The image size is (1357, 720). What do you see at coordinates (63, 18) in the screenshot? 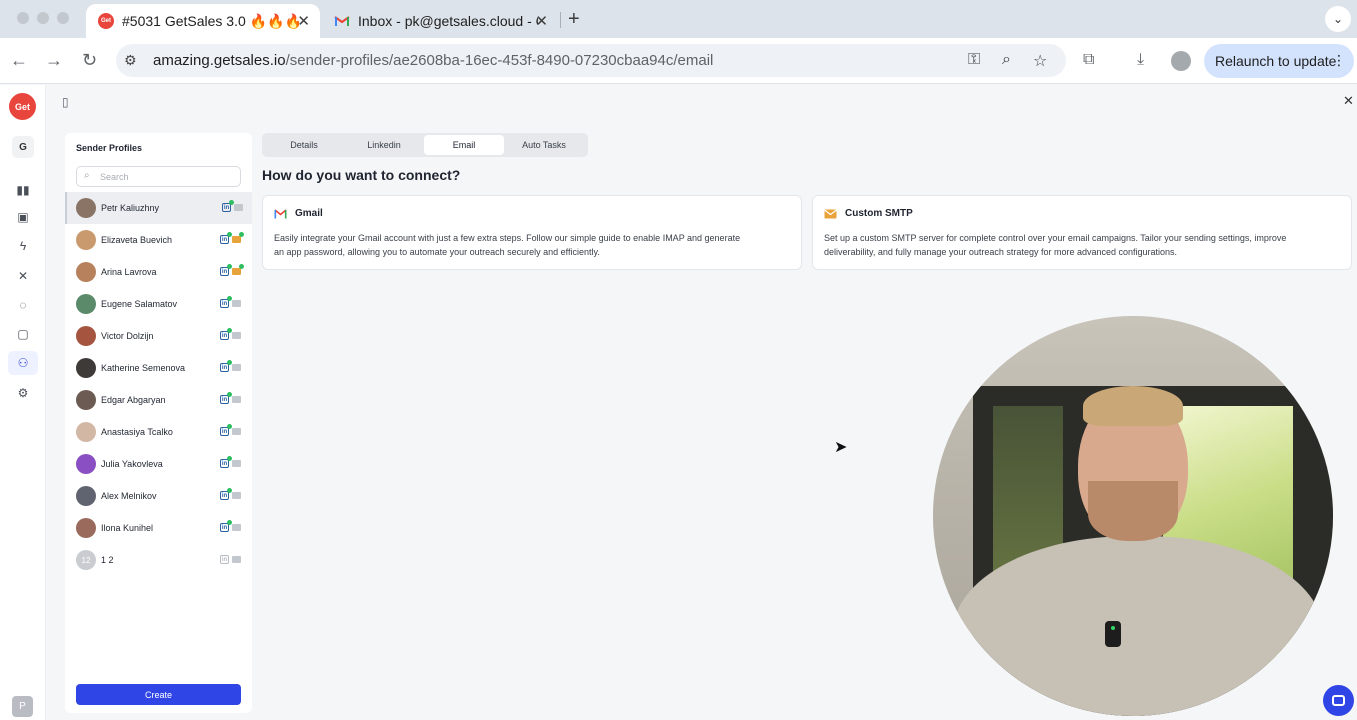
I see `window-zoom-control` at bounding box center [63, 18].